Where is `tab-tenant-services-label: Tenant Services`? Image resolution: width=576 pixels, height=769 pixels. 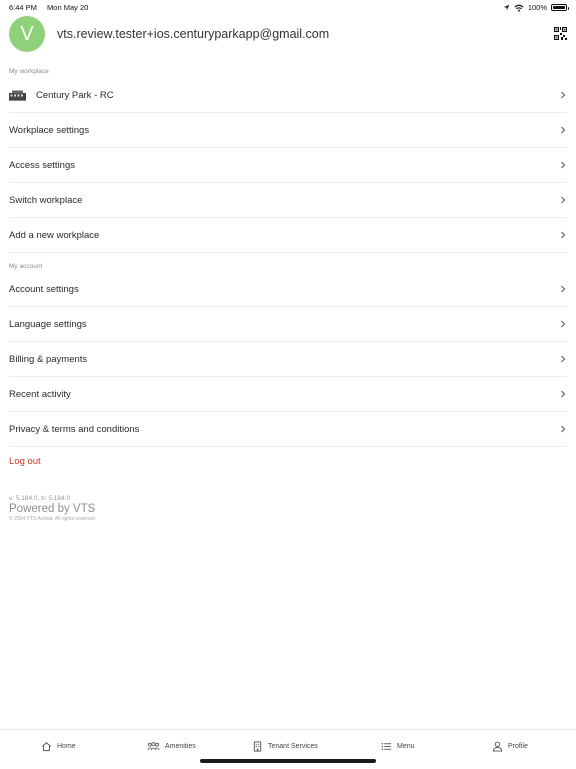
tab-tenant-services-label: Tenant Services is located at coordinates (293, 746).